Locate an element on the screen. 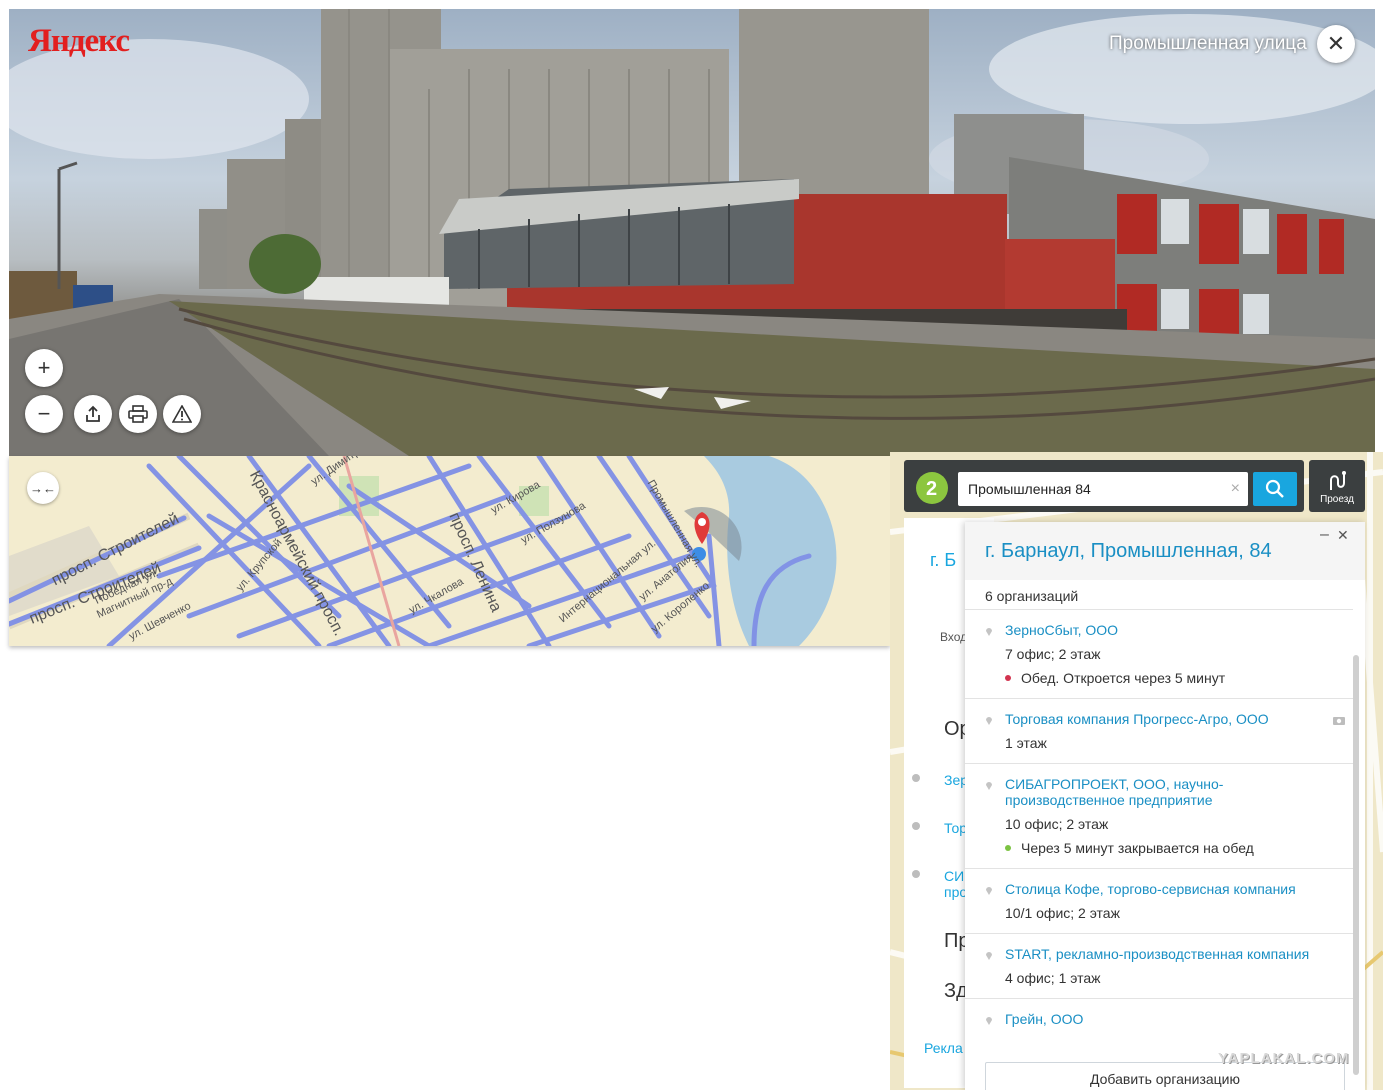 This screenshot has width=1383, height=1090. search-toolbar: 2 Промышленная 84 × is located at coordinates (1104, 486).